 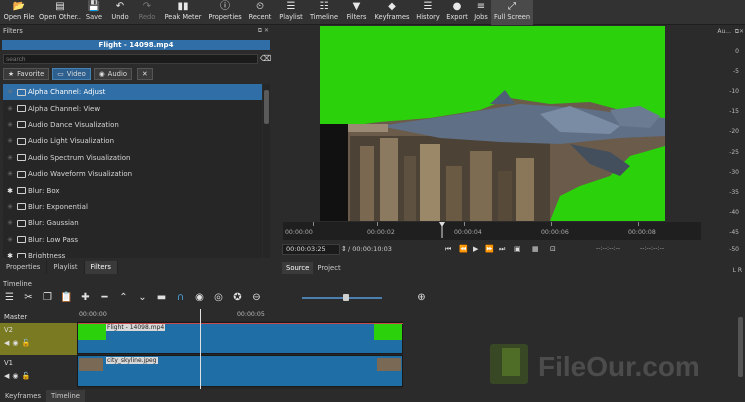 I want to click on clip-name-v2: Flight - 14098.mp4, so click(x=136, y=327).